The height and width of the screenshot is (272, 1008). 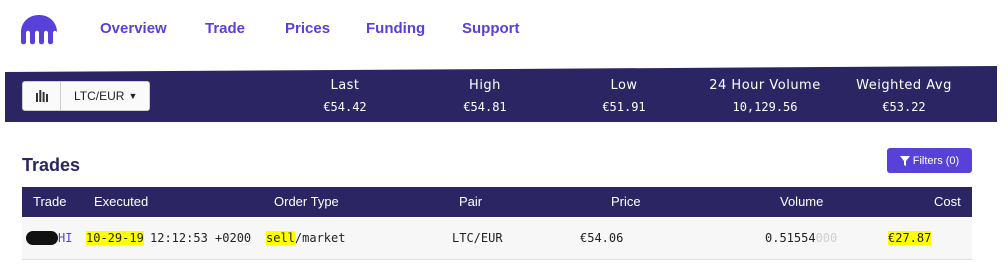 What do you see at coordinates (395, 28) in the screenshot?
I see `nav-funding: Funding` at bounding box center [395, 28].